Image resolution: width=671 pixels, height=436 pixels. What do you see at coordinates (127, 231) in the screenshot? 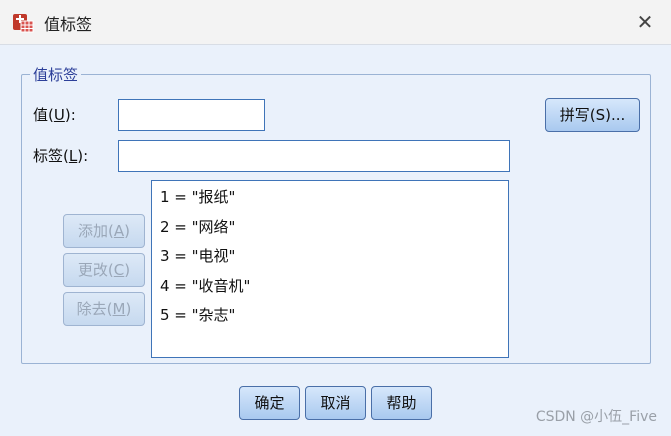
I see `add-button-suffix: )` at bounding box center [127, 231].